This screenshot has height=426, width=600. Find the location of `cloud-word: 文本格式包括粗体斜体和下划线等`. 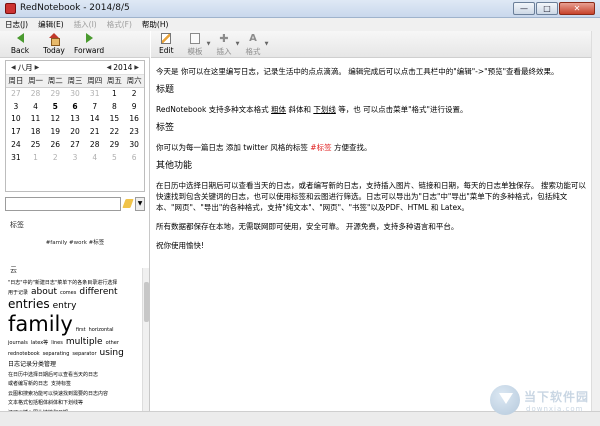

cloud-word: 文本格式包括粗体斜体和下划线等 is located at coordinates (45, 403).